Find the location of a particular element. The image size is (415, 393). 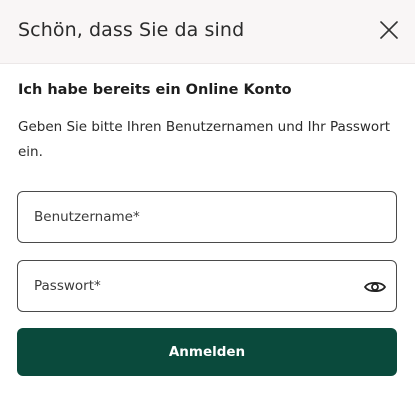

password-field is located at coordinates (207, 286).